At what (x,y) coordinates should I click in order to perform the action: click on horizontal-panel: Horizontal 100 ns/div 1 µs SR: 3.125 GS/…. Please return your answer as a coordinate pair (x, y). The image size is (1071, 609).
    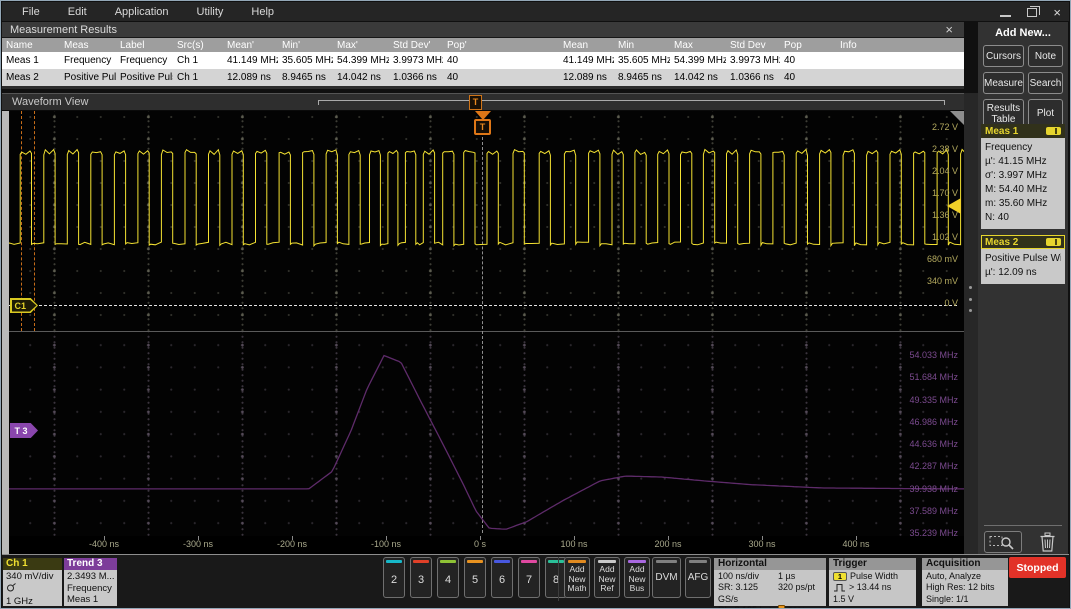
    Looking at the image, I should click on (770, 583).